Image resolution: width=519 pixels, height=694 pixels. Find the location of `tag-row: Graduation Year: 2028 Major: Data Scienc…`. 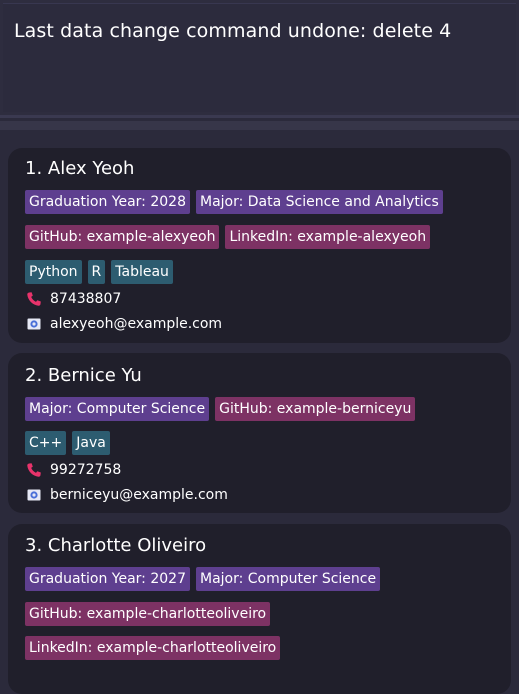

tag-row: Graduation Year: 2028 Major: Data Scienc… is located at coordinates (234, 202).